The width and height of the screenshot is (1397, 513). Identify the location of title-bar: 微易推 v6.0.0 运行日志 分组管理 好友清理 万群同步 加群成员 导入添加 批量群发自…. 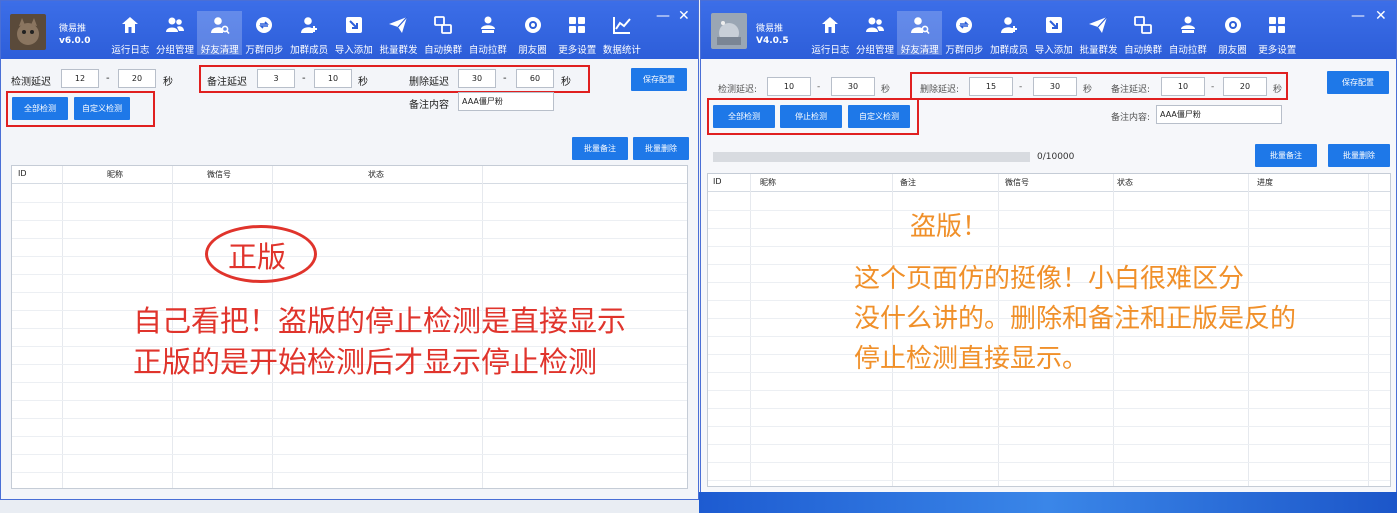
(349, 30).